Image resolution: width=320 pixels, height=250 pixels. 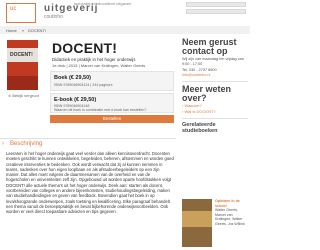 What do you see at coordinates (193, 105) in the screenshot?
I see `more-link-1-label: Waarom?` at bounding box center [193, 105].